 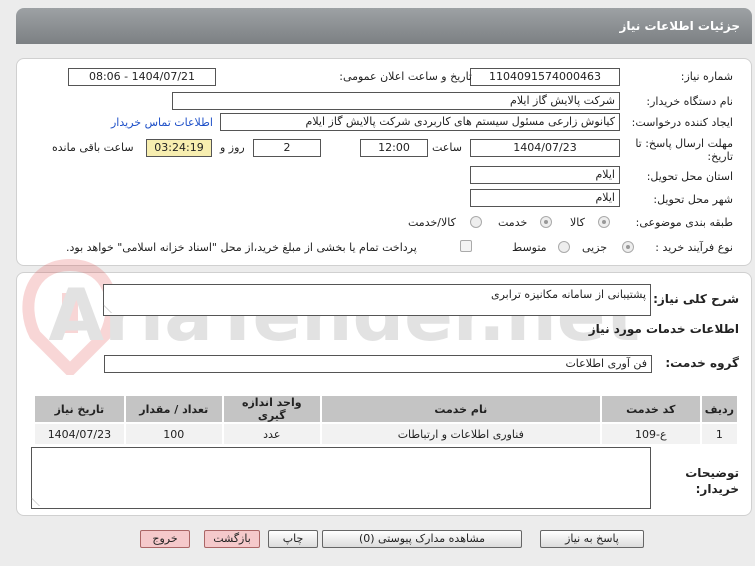 What do you see at coordinates (271, 434) in the screenshot?
I see `cell-unit: عدد` at bounding box center [271, 434].